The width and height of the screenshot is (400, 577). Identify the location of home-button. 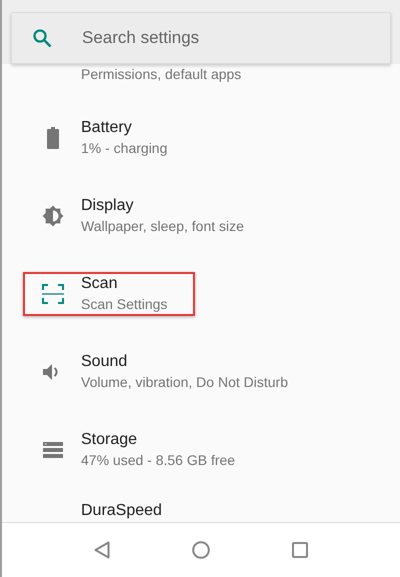
(201, 550).